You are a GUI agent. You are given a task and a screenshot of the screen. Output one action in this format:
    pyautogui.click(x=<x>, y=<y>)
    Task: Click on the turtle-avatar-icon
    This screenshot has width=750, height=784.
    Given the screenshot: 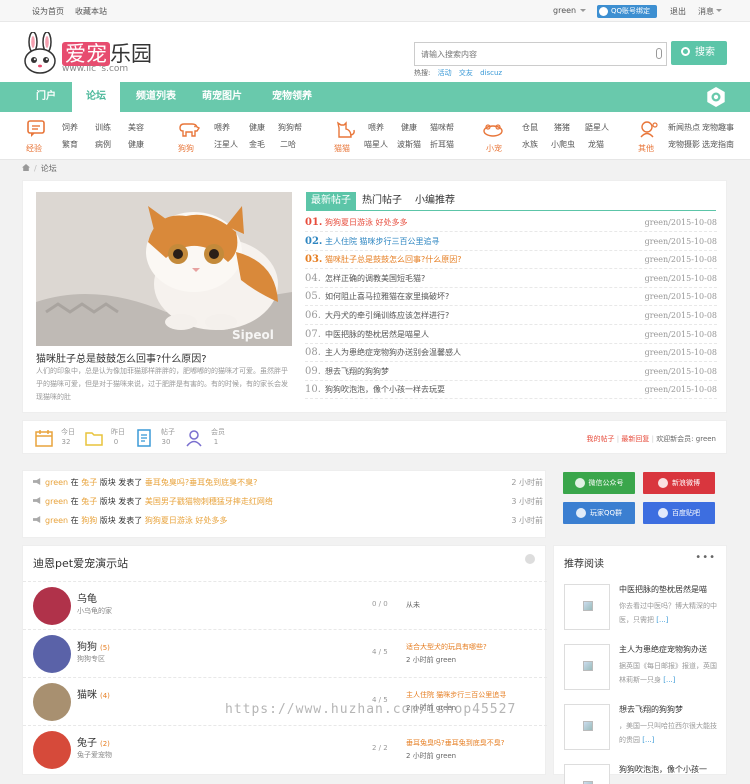 What is the action you would take?
    pyautogui.click(x=52, y=606)
    